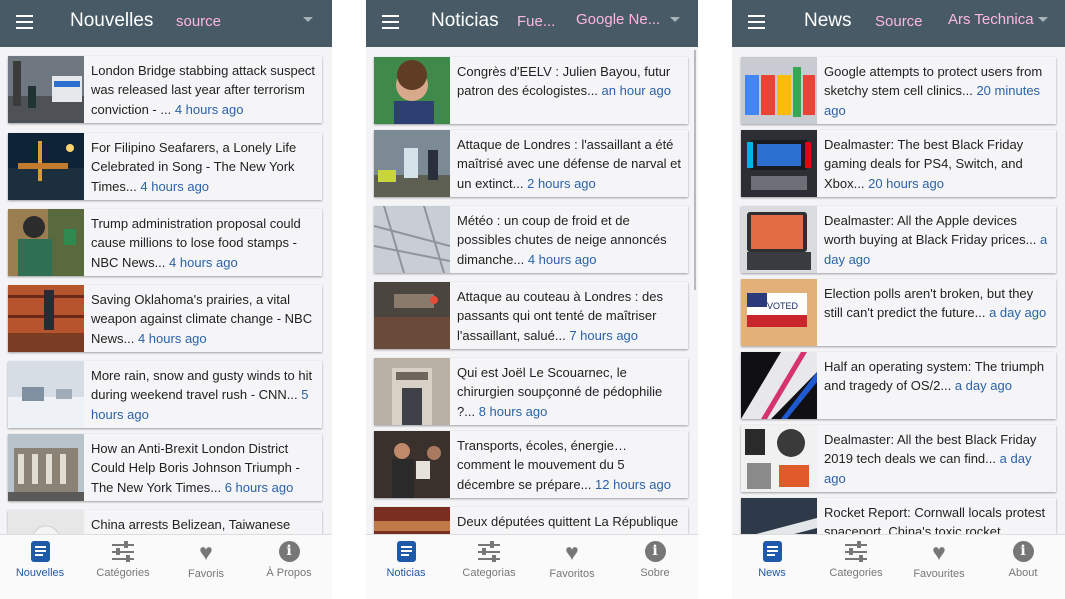 The image size is (1065, 599). I want to click on article-time: a day ago, so click(1018, 313).